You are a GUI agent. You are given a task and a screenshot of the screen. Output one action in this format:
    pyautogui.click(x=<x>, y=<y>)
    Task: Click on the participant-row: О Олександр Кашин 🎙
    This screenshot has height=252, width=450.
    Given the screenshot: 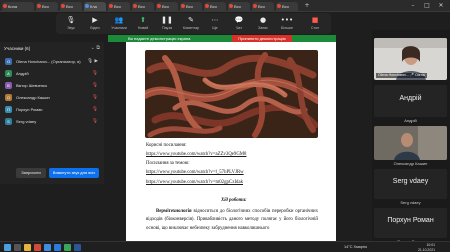 What is the action you would take?
    pyautogui.click(x=52, y=97)
    